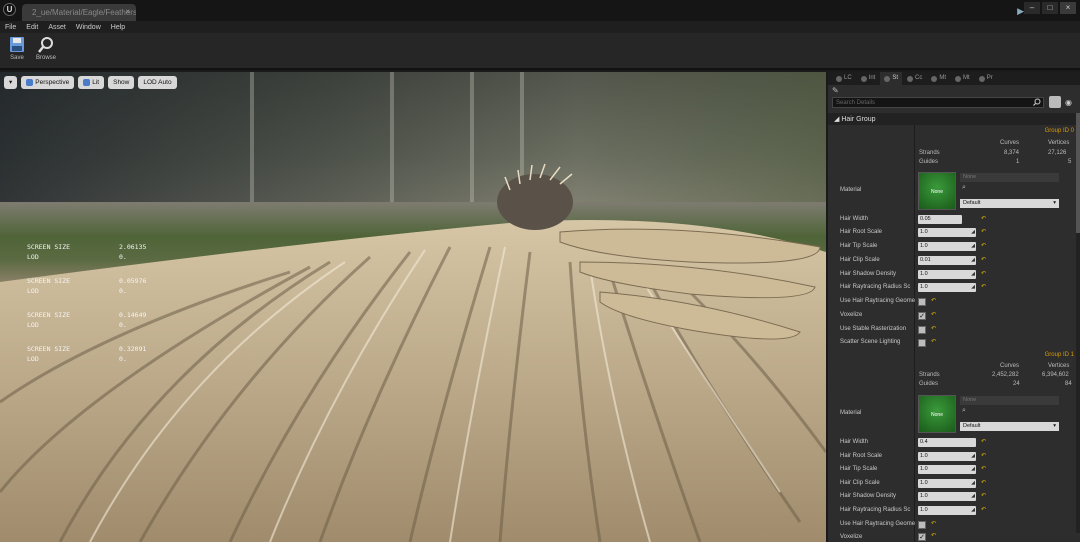 Image resolution: width=1080 pixels, height=542 pixels. I want to click on tab-label: Int, so click(872, 78).